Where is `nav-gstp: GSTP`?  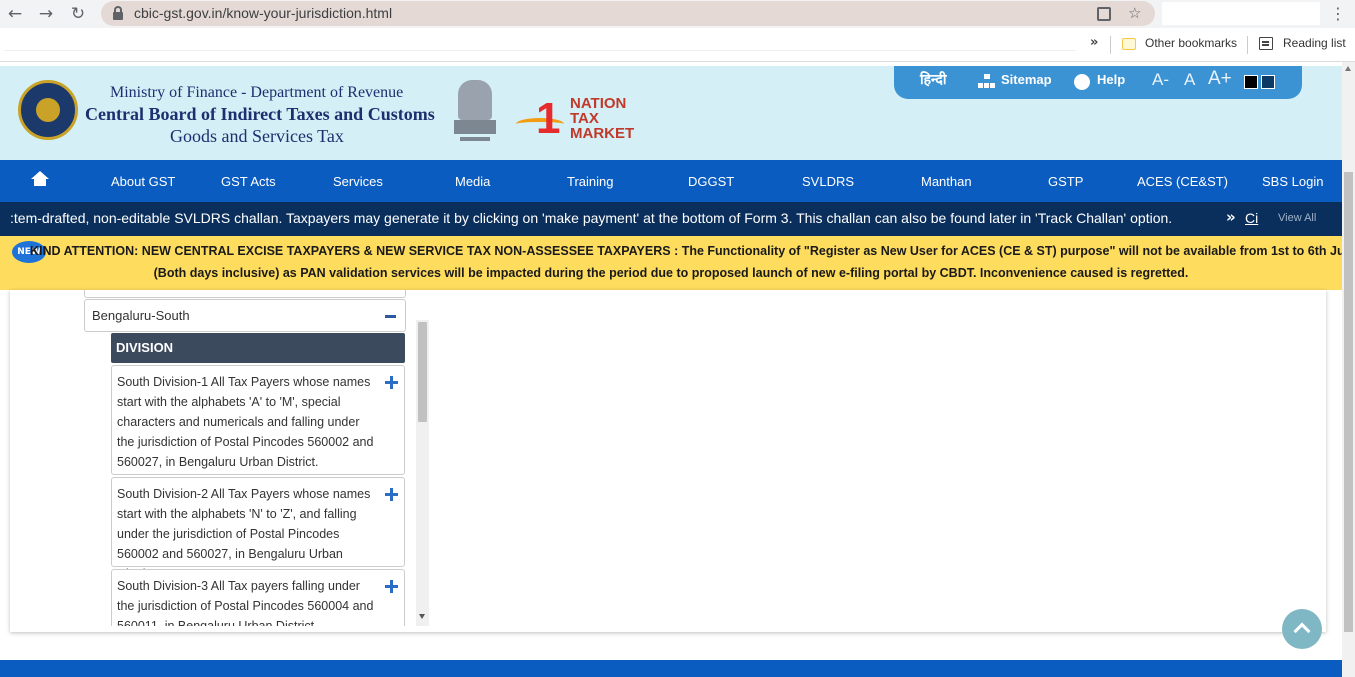 nav-gstp: GSTP is located at coordinates (1065, 181).